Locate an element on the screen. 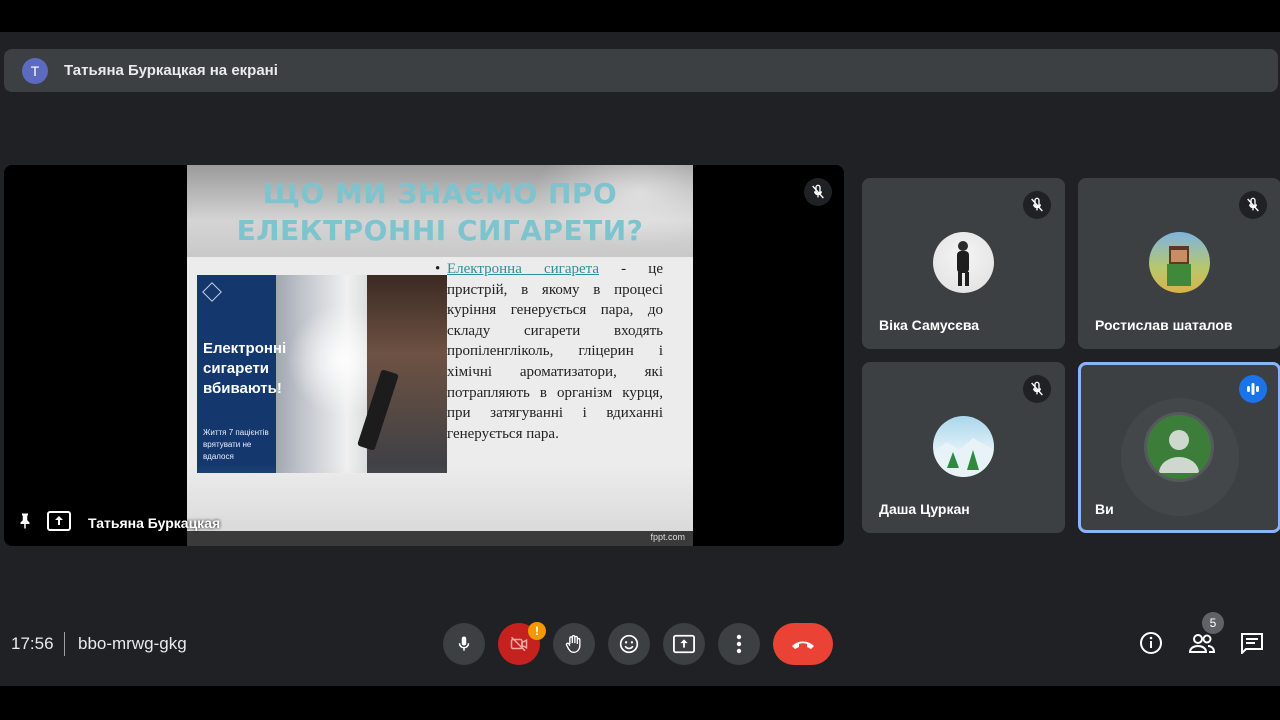  meeting-details-button is located at coordinates (1151, 643).